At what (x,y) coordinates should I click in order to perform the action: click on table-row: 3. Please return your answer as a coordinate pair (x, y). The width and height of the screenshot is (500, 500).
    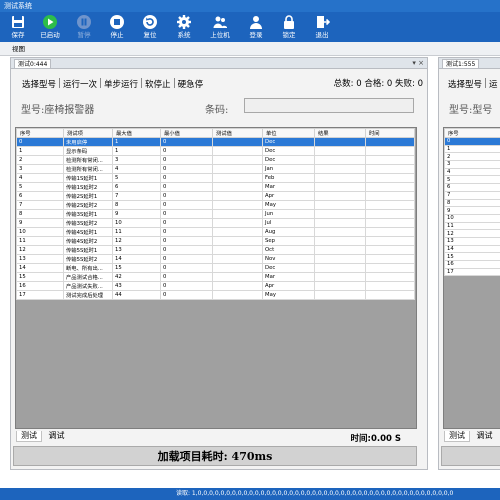
    Looking at the image, I should click on (472, 164).